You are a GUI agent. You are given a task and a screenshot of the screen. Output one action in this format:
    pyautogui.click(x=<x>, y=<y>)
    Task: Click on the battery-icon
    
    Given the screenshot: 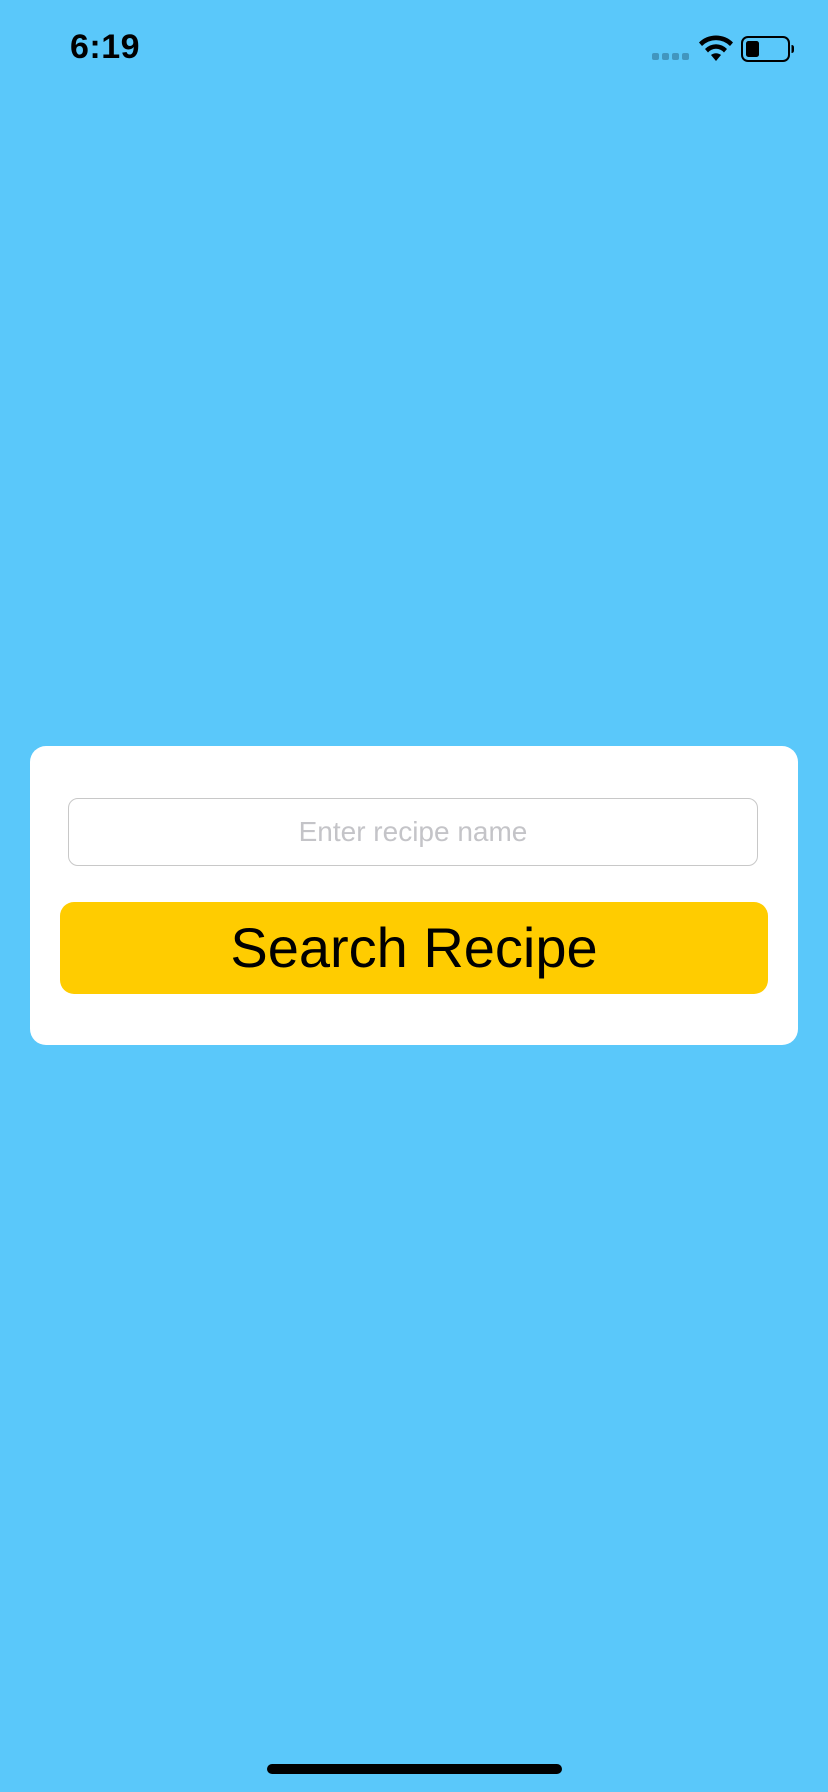 What is the action you would take?
    pyautogui.click(x=767, y=49)
    